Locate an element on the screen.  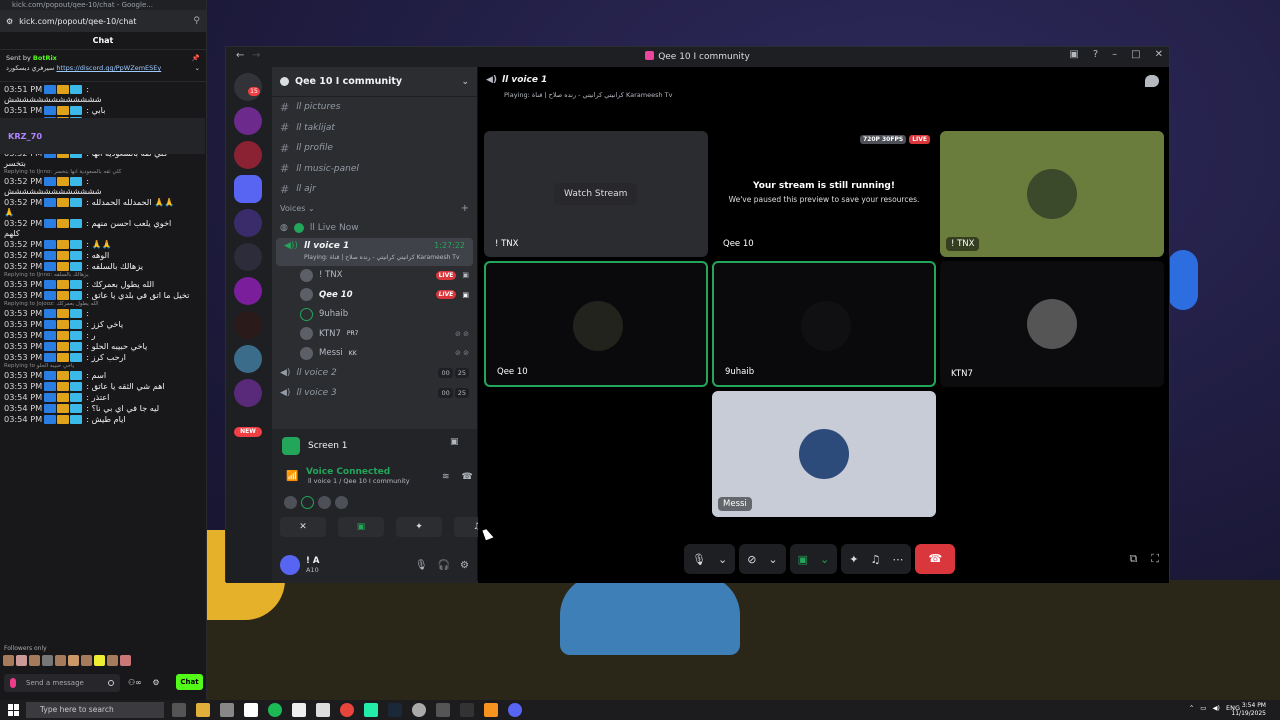
zoom-icon: ⚲ is located at coordinates (196, 21).